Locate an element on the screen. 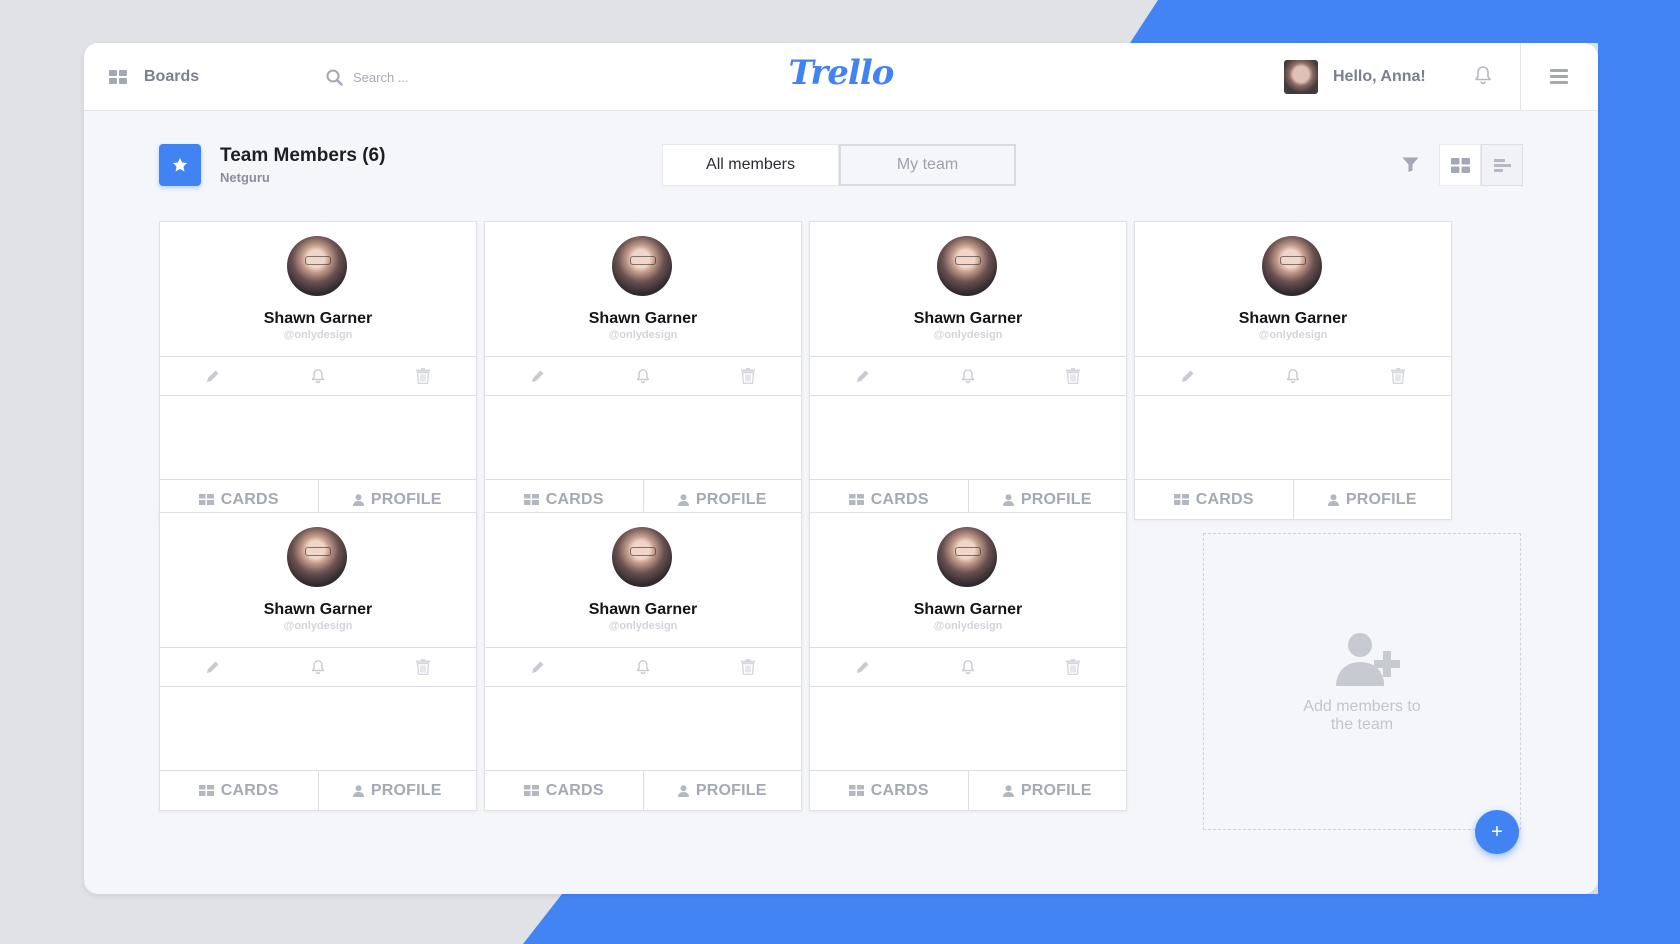 This screenshot has height=944, width=1680. add-members-line1: Add members to is located at coordinates (1362, 706).